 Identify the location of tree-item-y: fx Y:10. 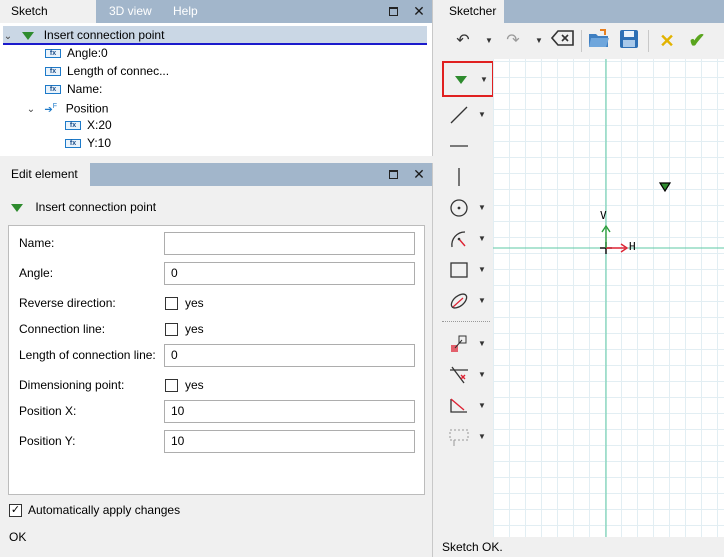
(88, 143).